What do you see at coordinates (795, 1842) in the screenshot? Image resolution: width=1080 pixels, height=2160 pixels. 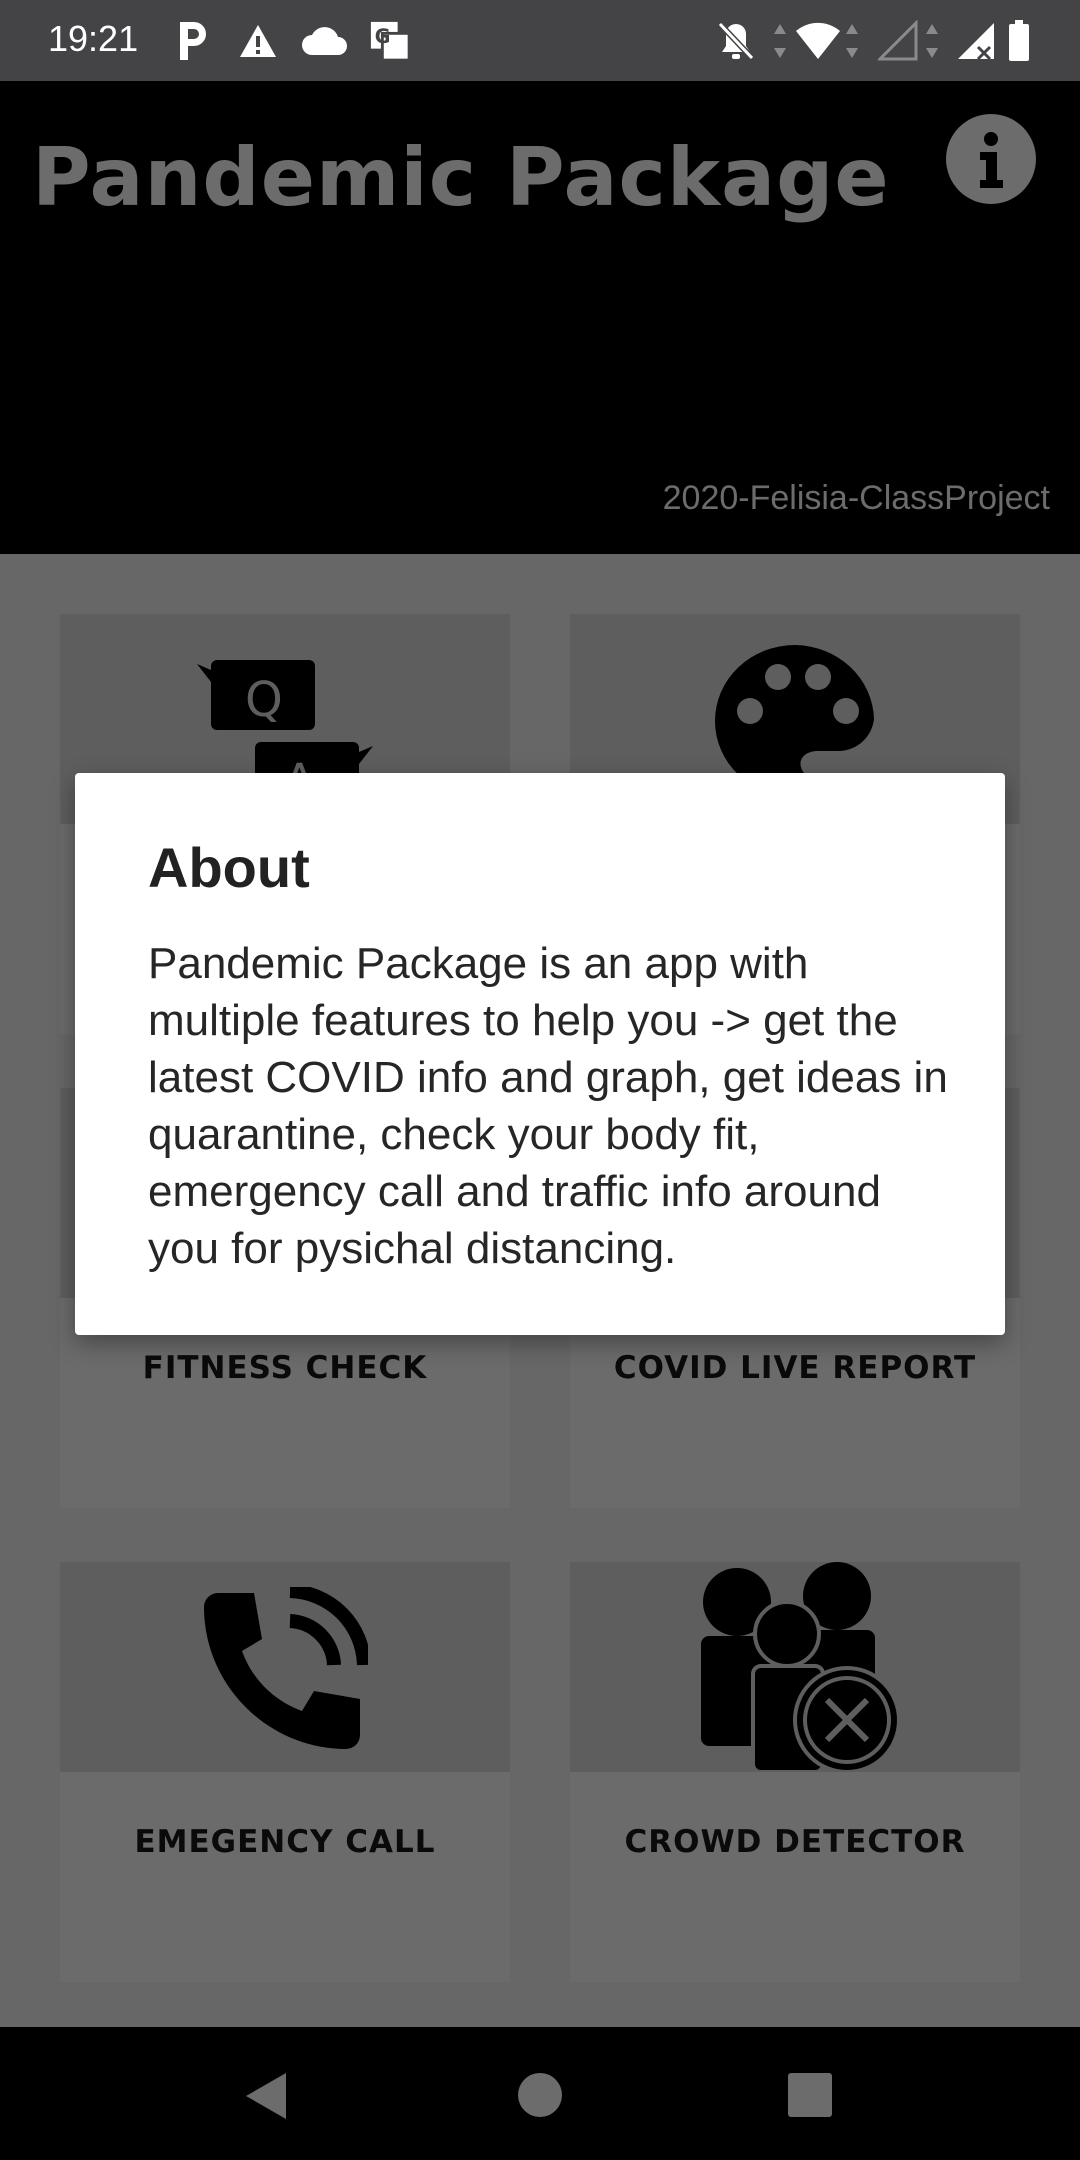 I see `card-crowd-label: CROWD DETECTOR` at bounding box center [795, 1842].